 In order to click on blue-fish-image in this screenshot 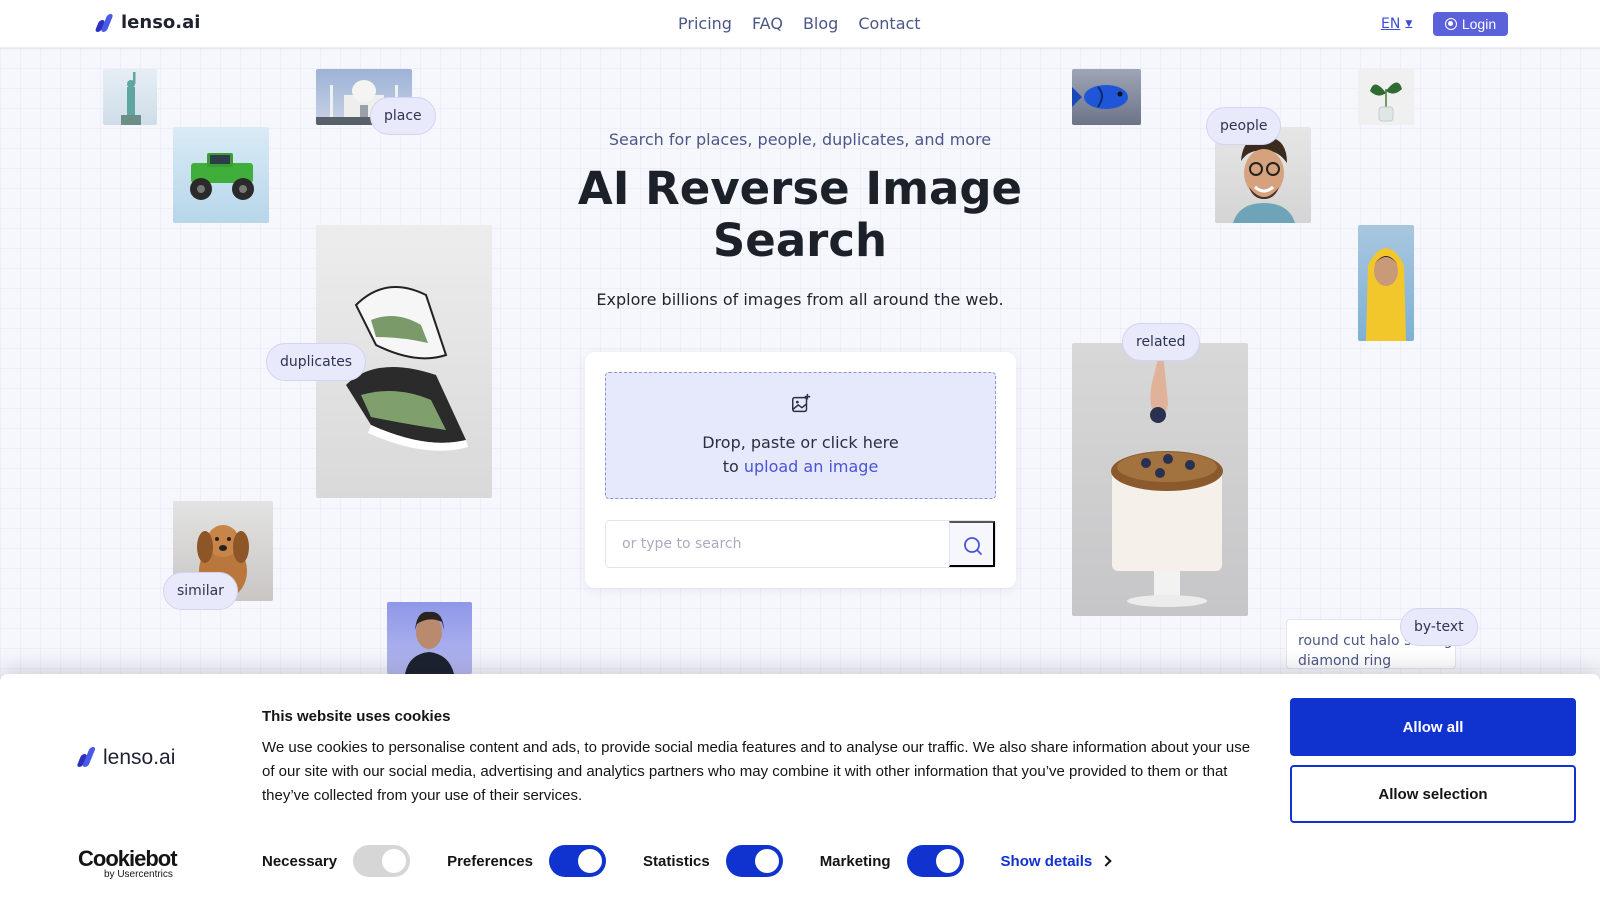, I will do `click(1106, 97)`.